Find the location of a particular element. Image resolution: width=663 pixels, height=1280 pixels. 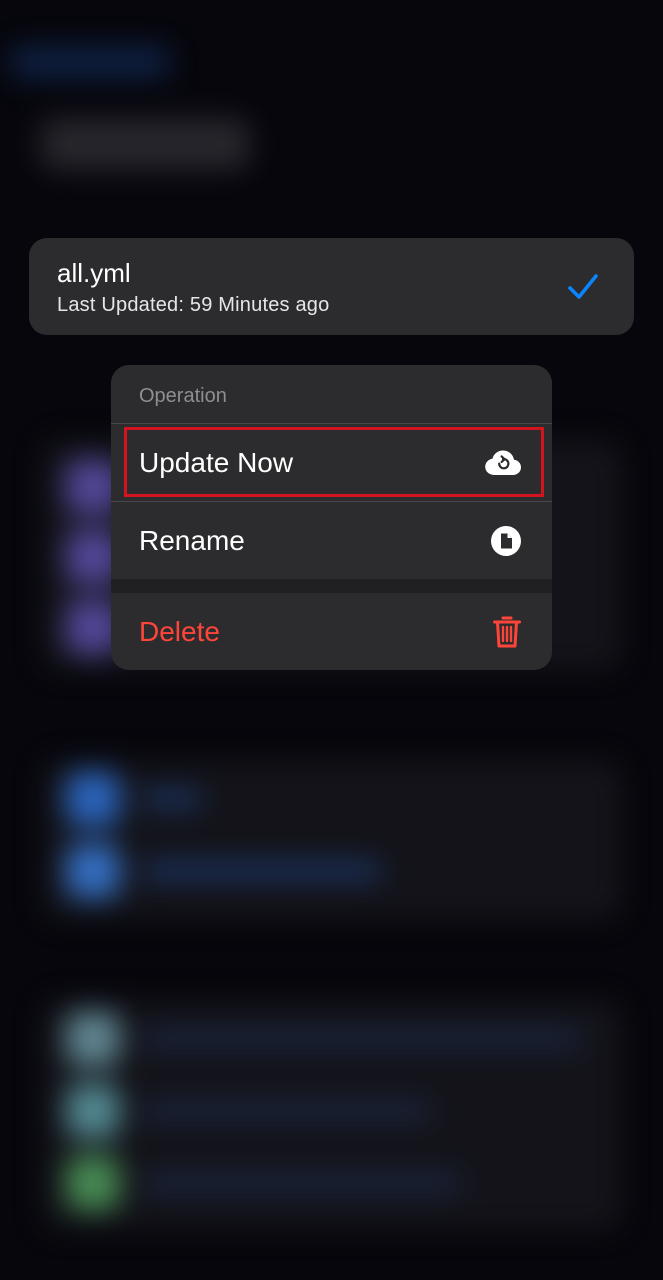

menu-section-gap is located at coordinates (331, 586).